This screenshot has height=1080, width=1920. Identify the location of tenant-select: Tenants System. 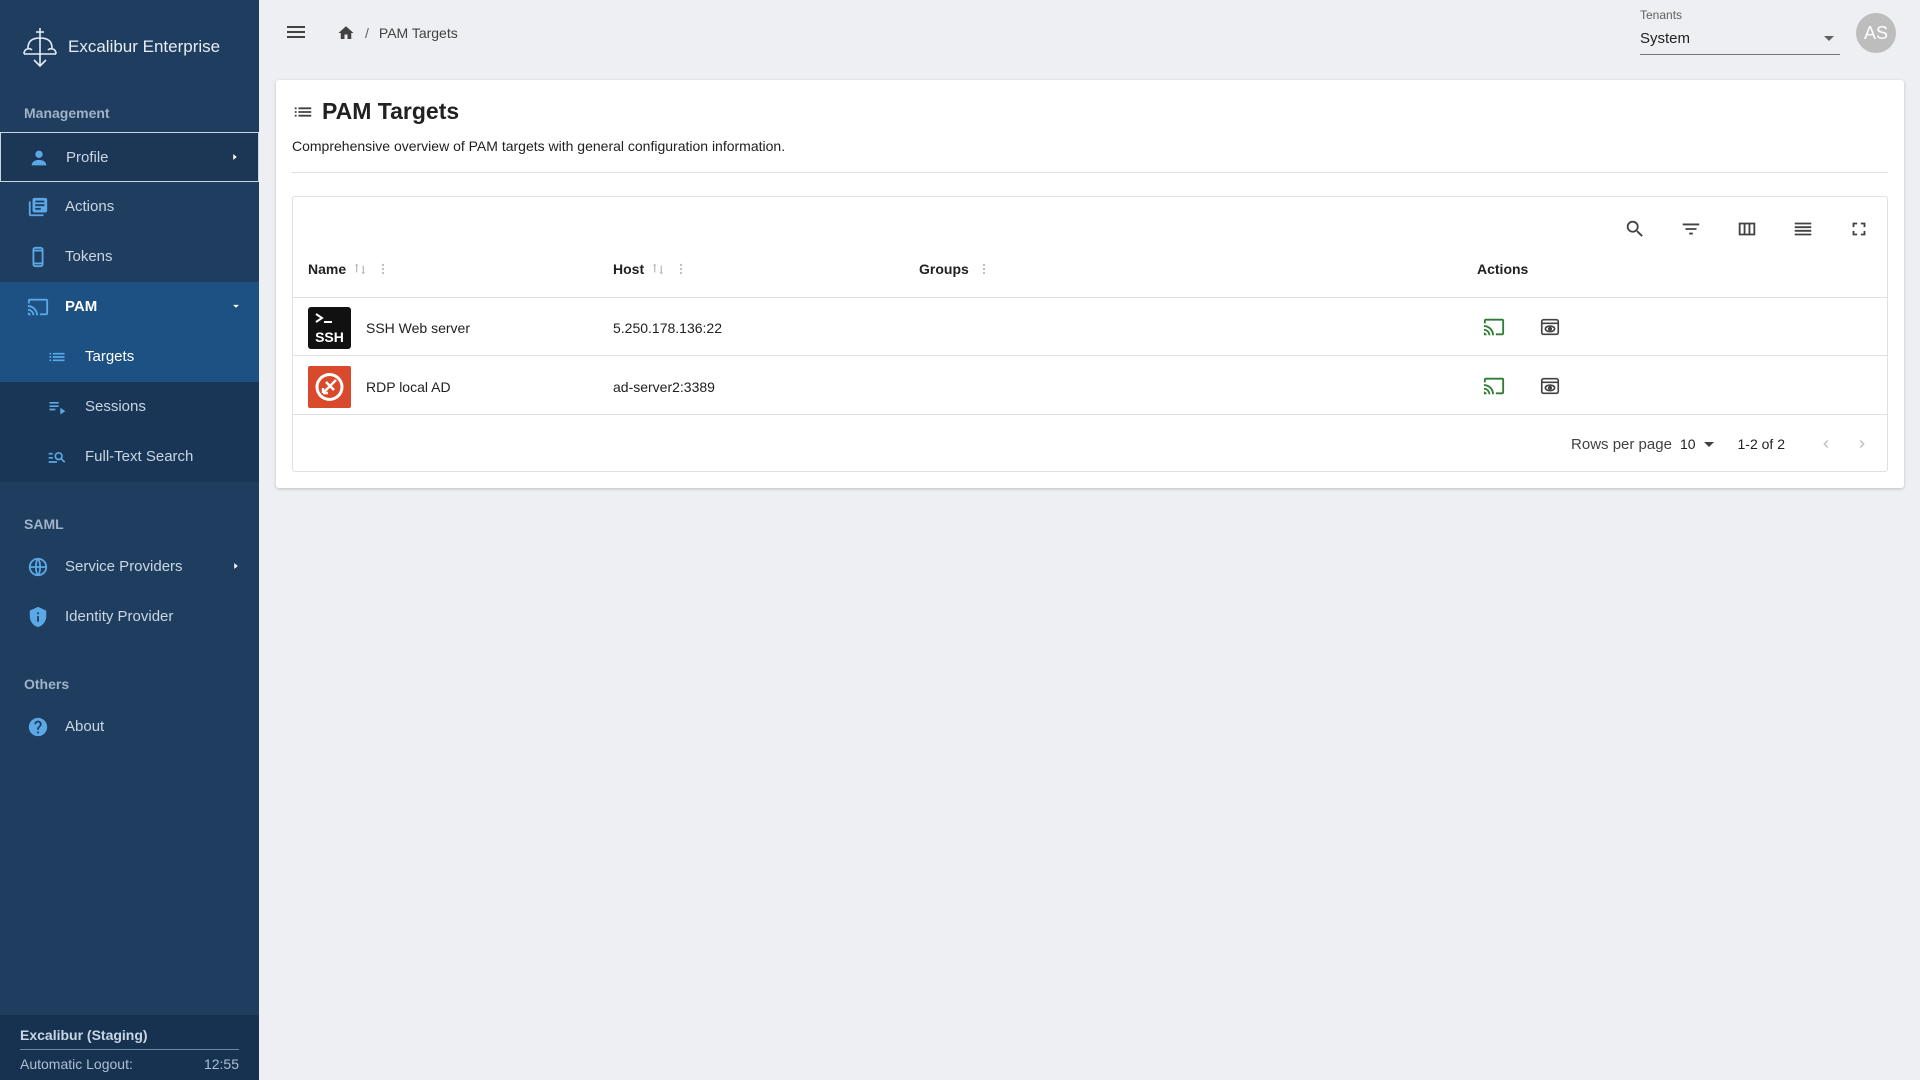
(1740, 32).